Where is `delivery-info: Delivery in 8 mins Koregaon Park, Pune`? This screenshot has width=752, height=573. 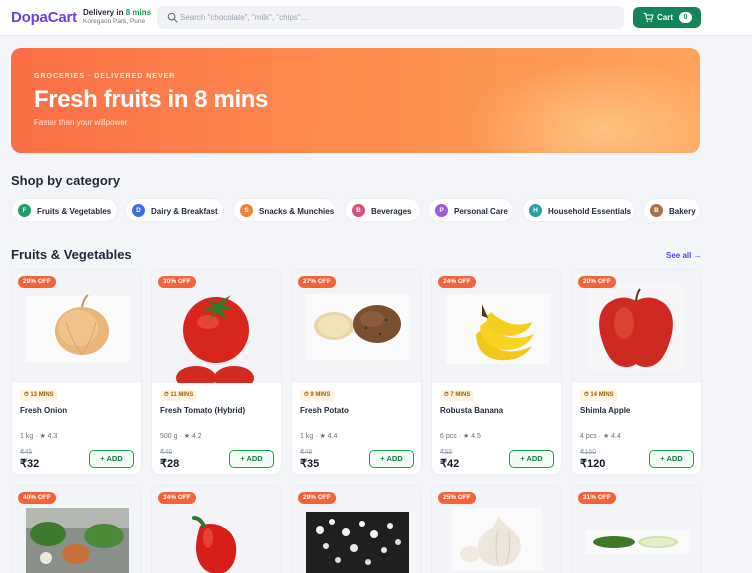 delivery-info: Delivery in 8 mins Koregaon Park, Pune is located at coordinates (117, 17).